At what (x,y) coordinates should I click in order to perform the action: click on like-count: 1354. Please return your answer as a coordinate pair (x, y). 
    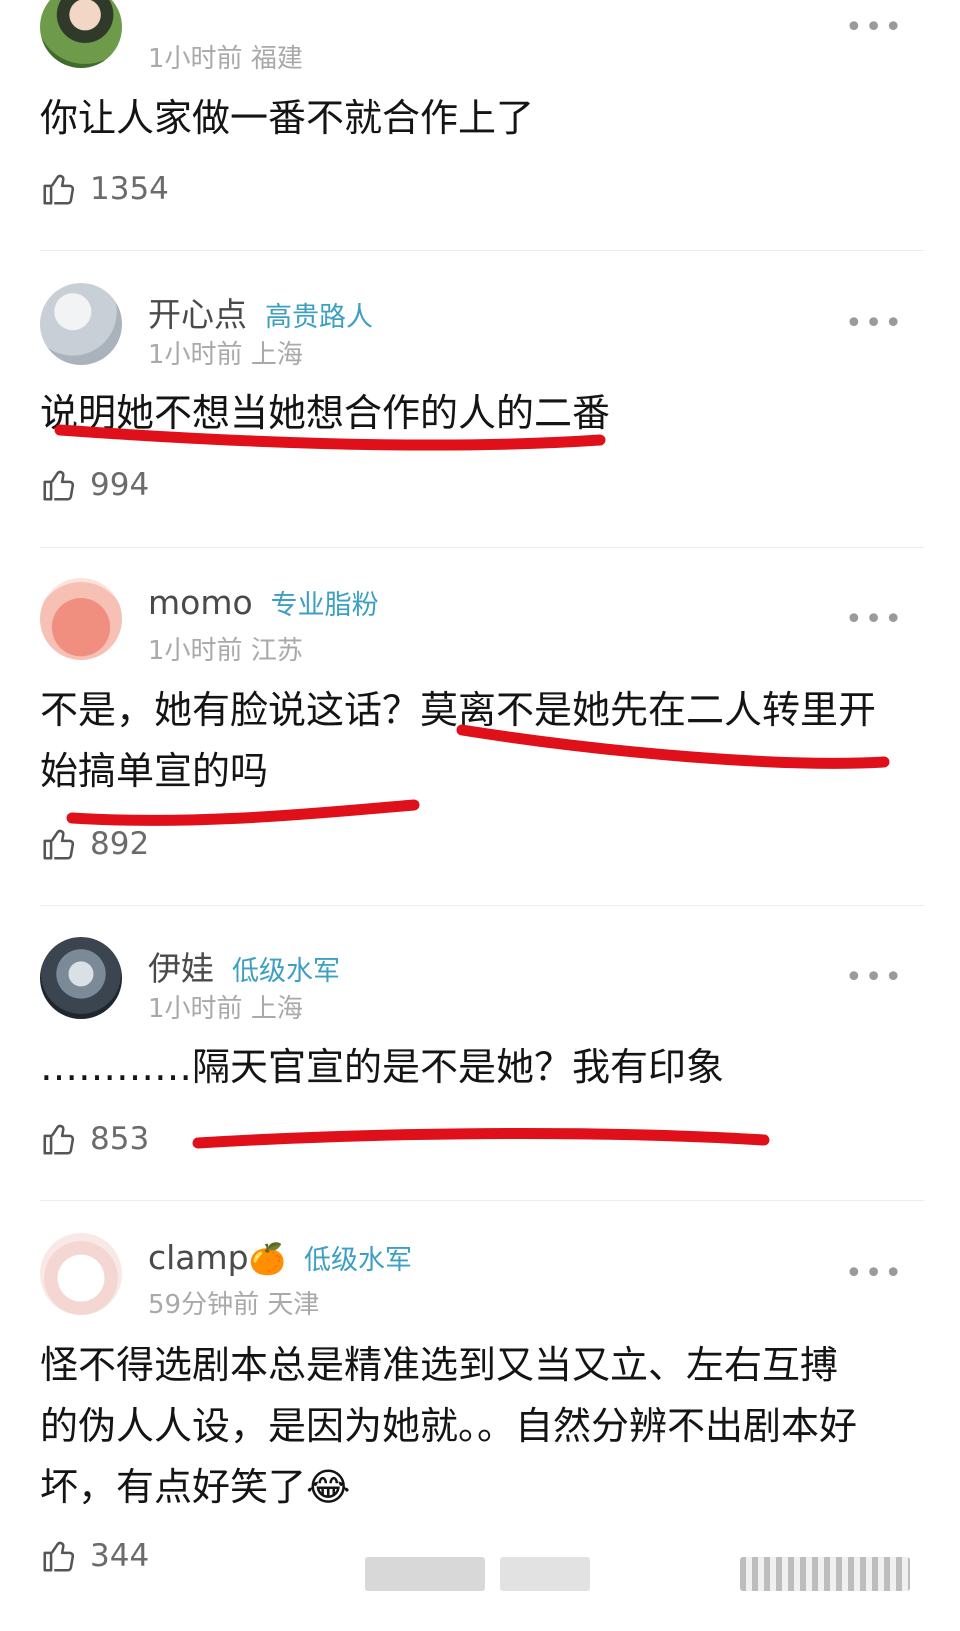
    Looking at the image, I should click on (129, 189).